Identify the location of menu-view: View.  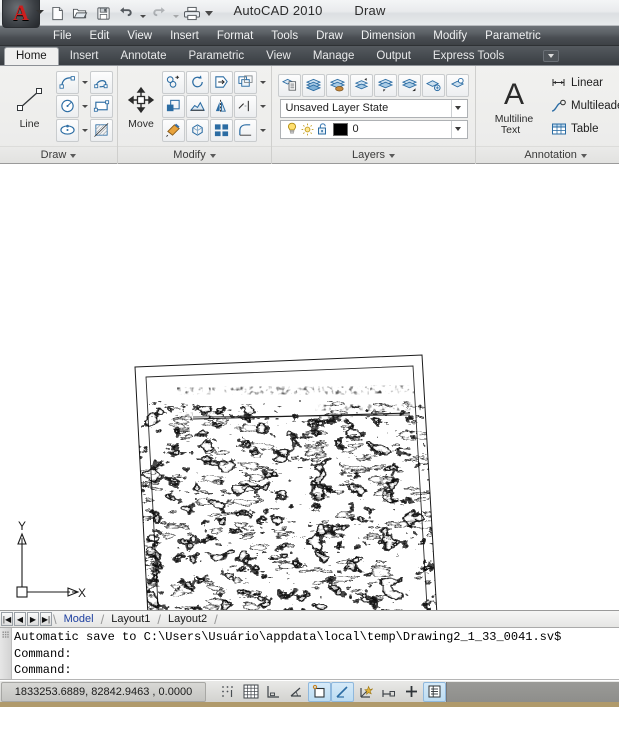
(139, 36).